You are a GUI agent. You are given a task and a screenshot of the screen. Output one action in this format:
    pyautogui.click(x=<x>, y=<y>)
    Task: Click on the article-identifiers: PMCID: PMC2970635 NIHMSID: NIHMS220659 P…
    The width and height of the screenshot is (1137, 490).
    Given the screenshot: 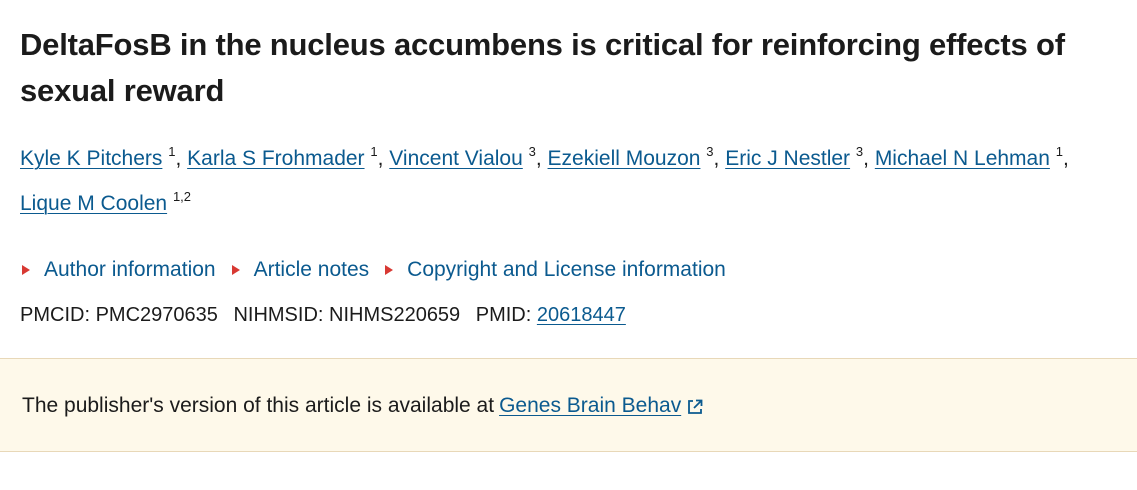 What is the action you would take?
    pyautogui.click(x=323, y=315)
    